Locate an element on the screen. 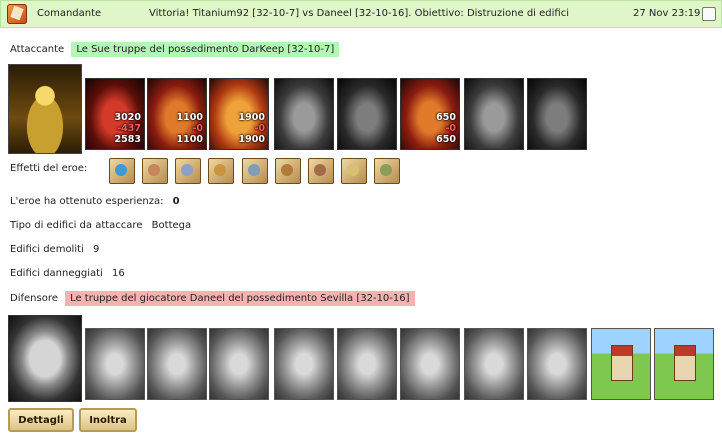 This screenshot has height=435, width=722. building-type-label: Tipo di edifici da attaccare is located at coordinates (76, 225).